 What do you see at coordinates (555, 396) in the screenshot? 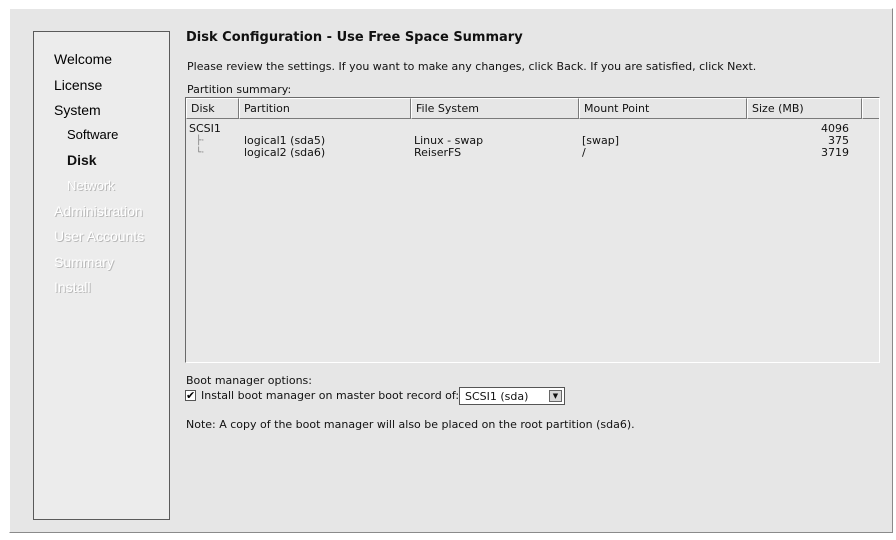
I see `chevron-down-icon: ▼` at bounding box center [555, 396].